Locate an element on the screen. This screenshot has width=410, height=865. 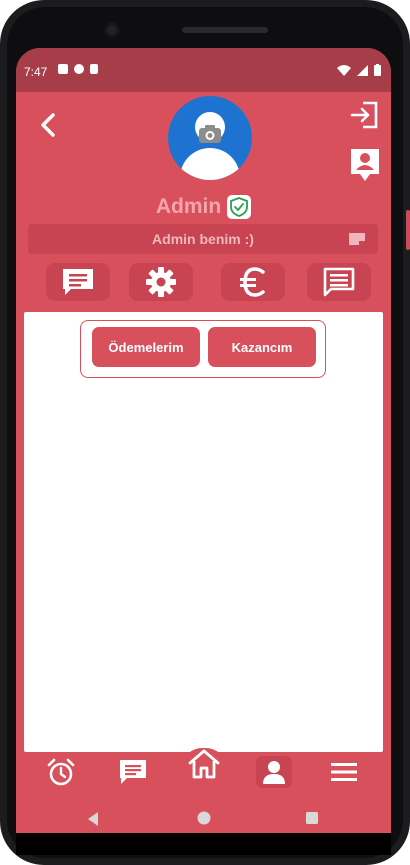
user-icon is located at coordinates (274, 772).